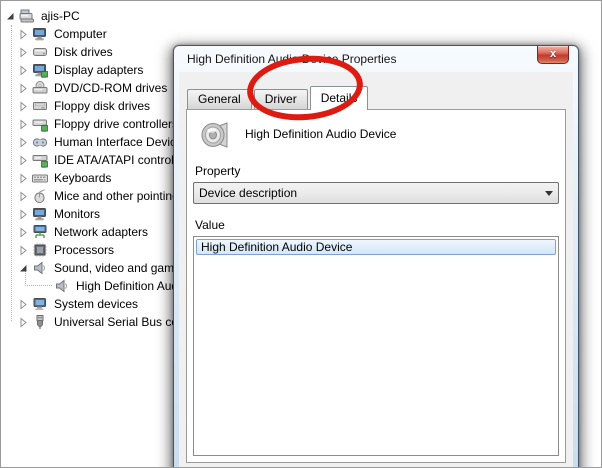 This screenshot has width=602, height=468. What do you see at coordinates (40, 322) in the screenshot?
I see `usb-icon` at bounding box center [40, 322].